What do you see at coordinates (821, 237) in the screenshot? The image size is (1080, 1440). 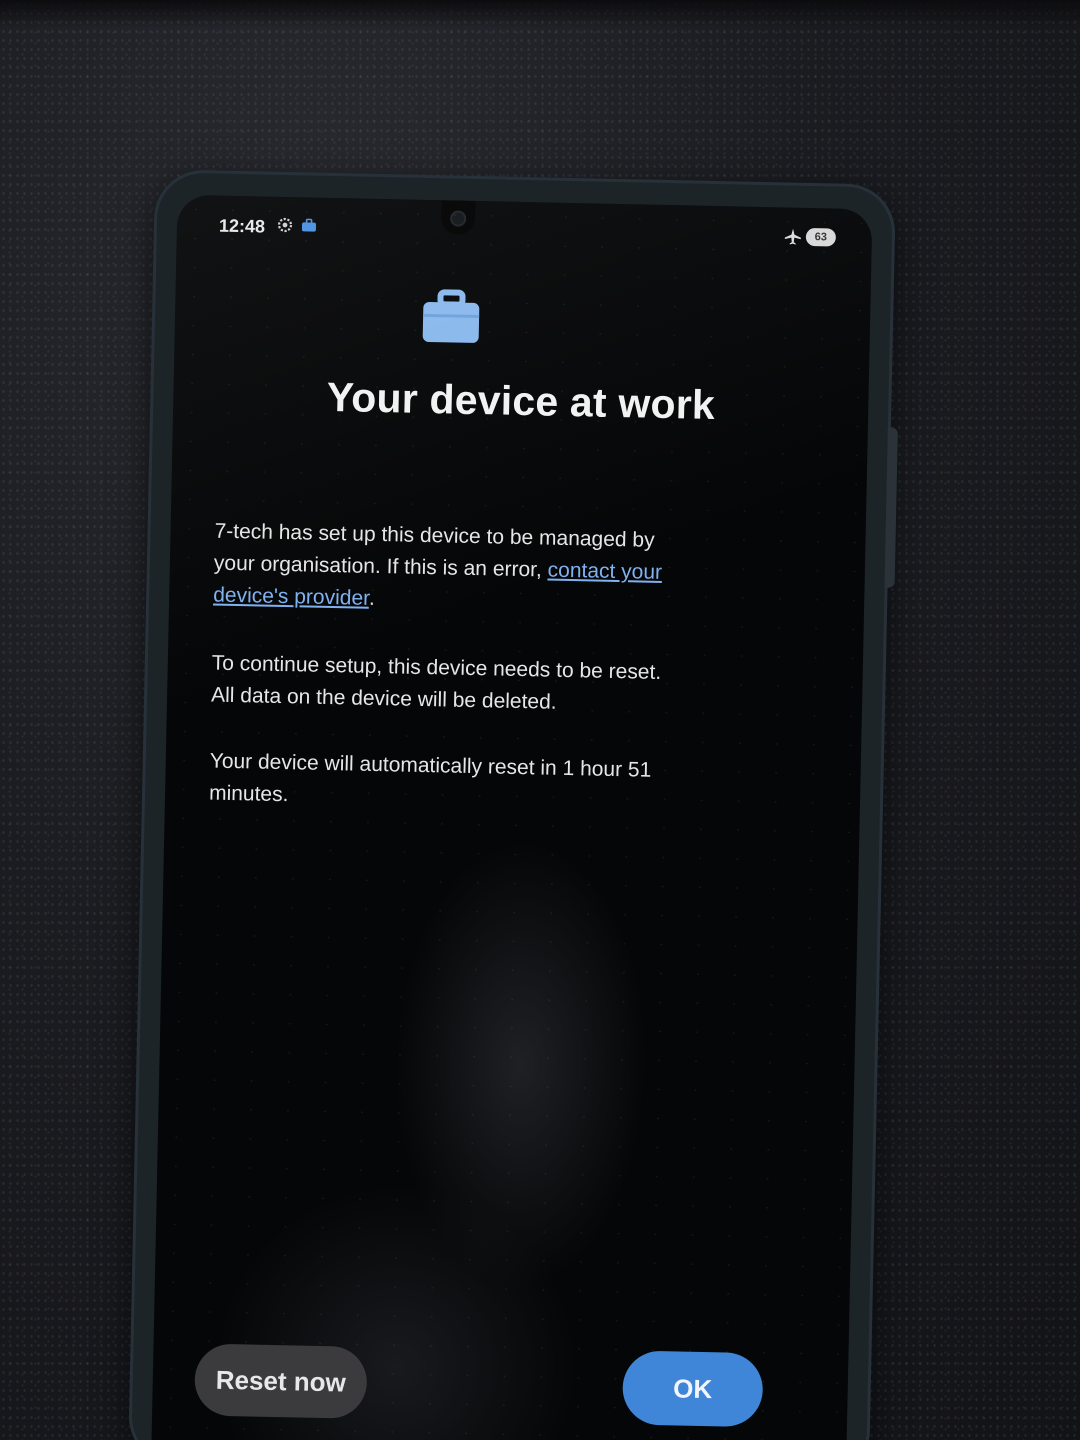 I see `battery-icon: 63` at bounding box center [821, 237].